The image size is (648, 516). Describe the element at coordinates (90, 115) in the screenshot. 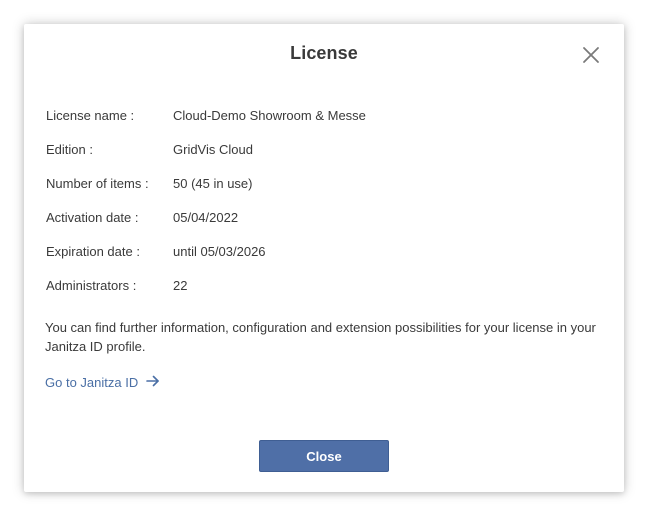

I see `license-name-label: License name :` at that location.